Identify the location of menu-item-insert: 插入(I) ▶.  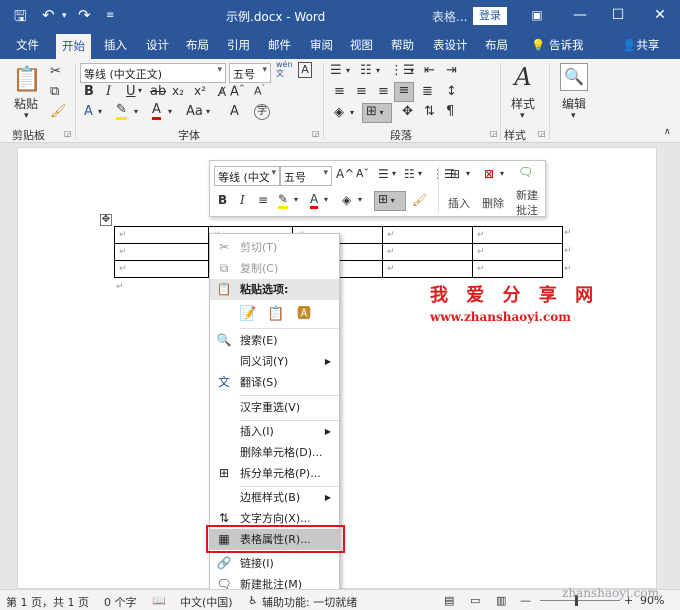
(274, 431).